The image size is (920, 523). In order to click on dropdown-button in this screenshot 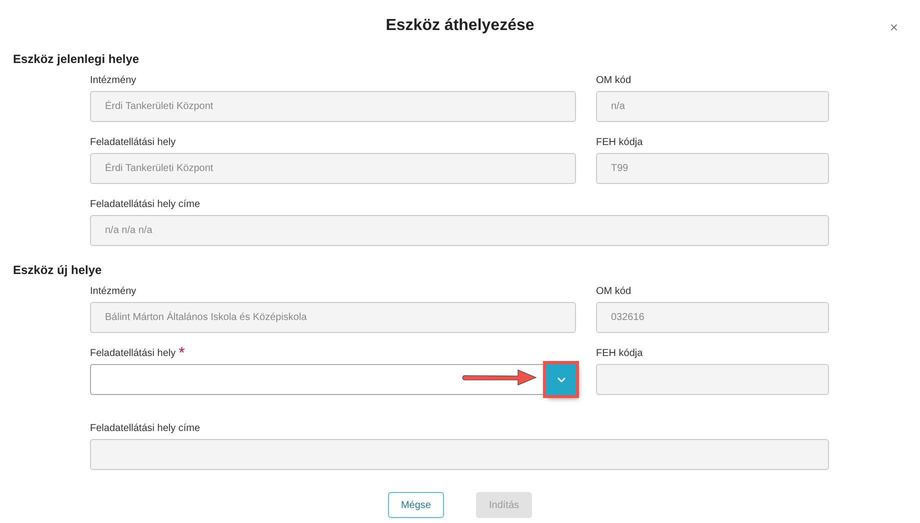, I will do `click(561, 379)`.